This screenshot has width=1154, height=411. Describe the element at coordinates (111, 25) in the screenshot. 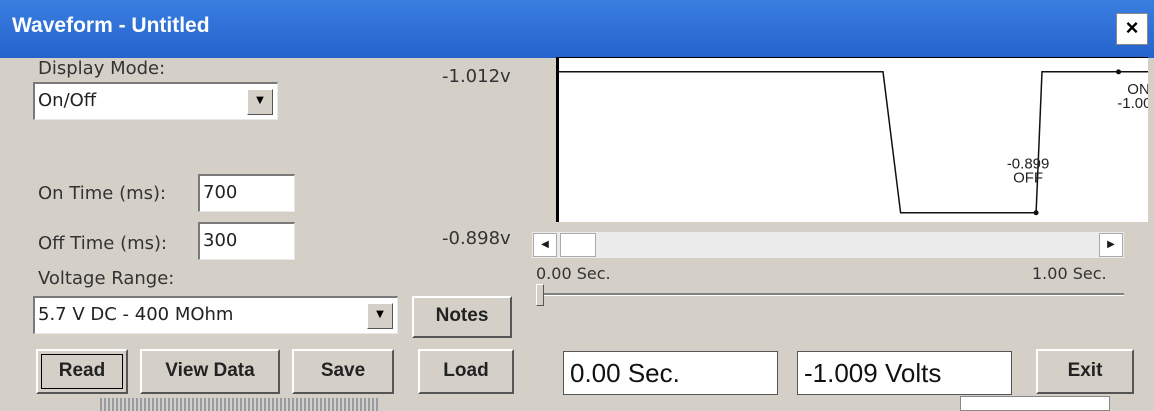

I see `window-title: Waveform - Untitled` at that location.